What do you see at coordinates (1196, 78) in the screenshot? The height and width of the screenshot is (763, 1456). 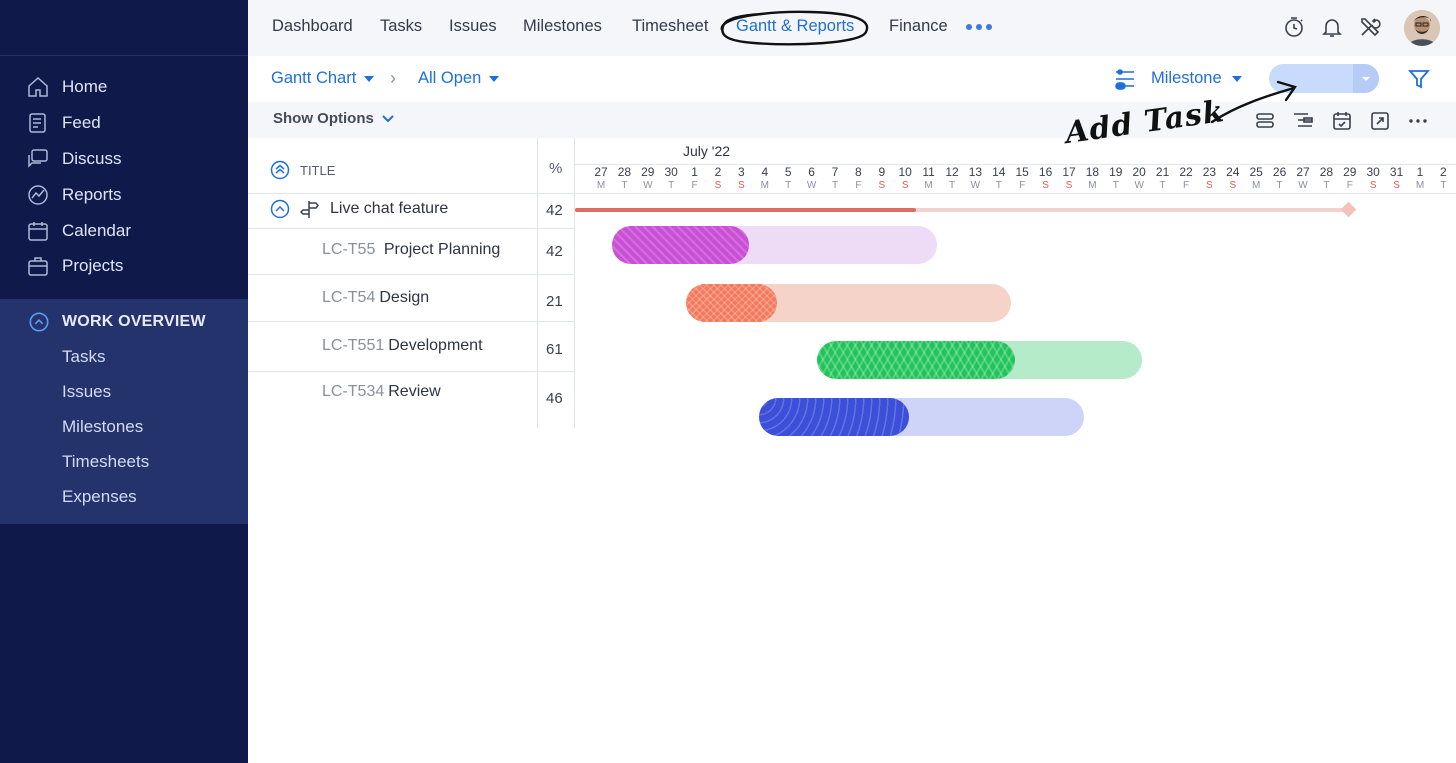 I see `group-by-selector: Milestone` at bounding box center [1196, 78].